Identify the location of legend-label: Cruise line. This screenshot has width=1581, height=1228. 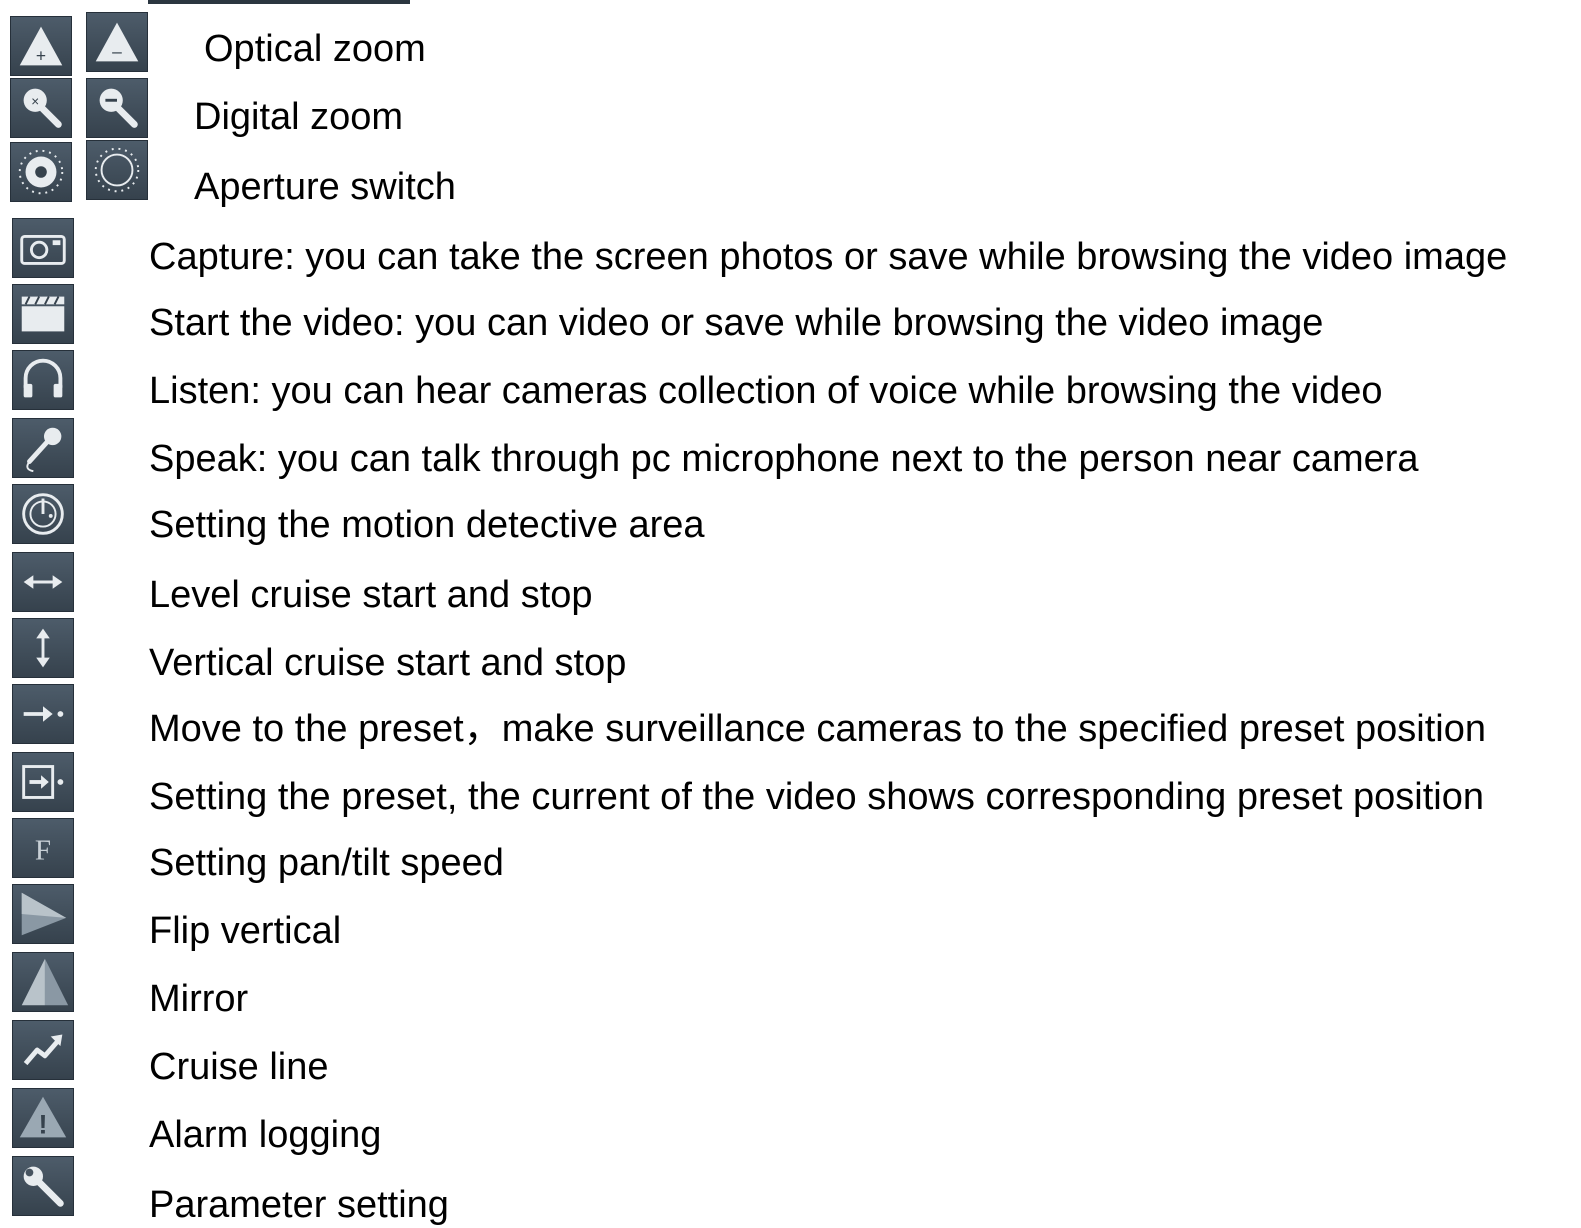
(239, 1067).